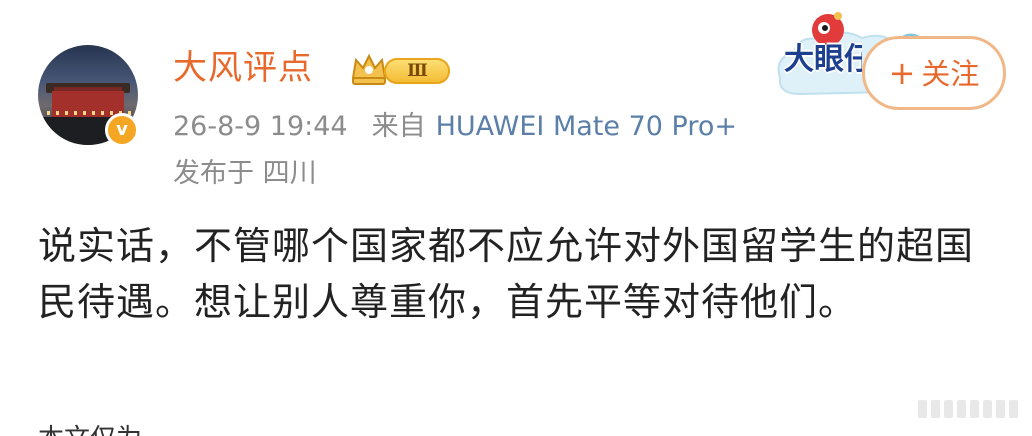 Image resolution: width=1032 pixels, height=436 pixels. I want to click on follow-button: + 关注, so click(934, 73).